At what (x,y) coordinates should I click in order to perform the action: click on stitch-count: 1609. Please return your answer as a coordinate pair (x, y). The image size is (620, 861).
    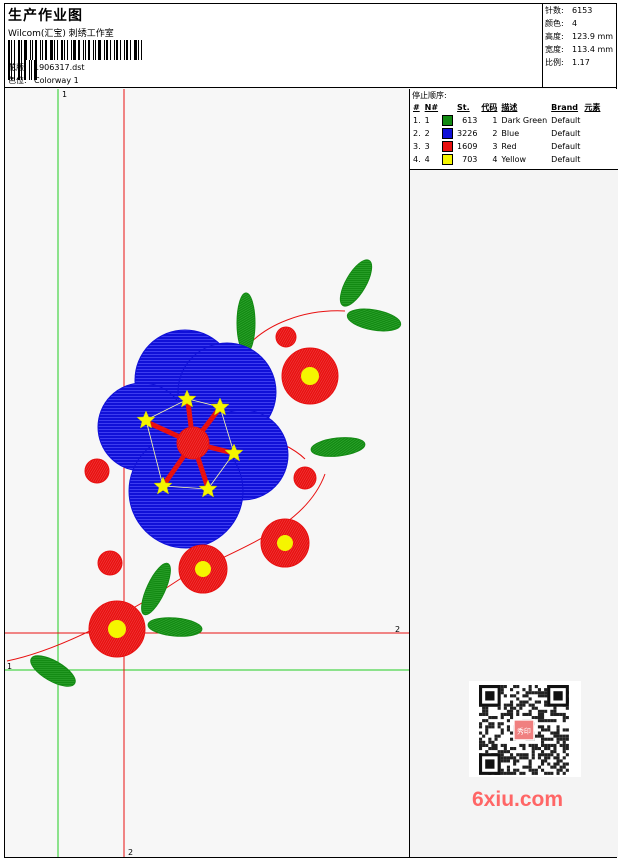
    Looking at the image, I should click on (467, 146).